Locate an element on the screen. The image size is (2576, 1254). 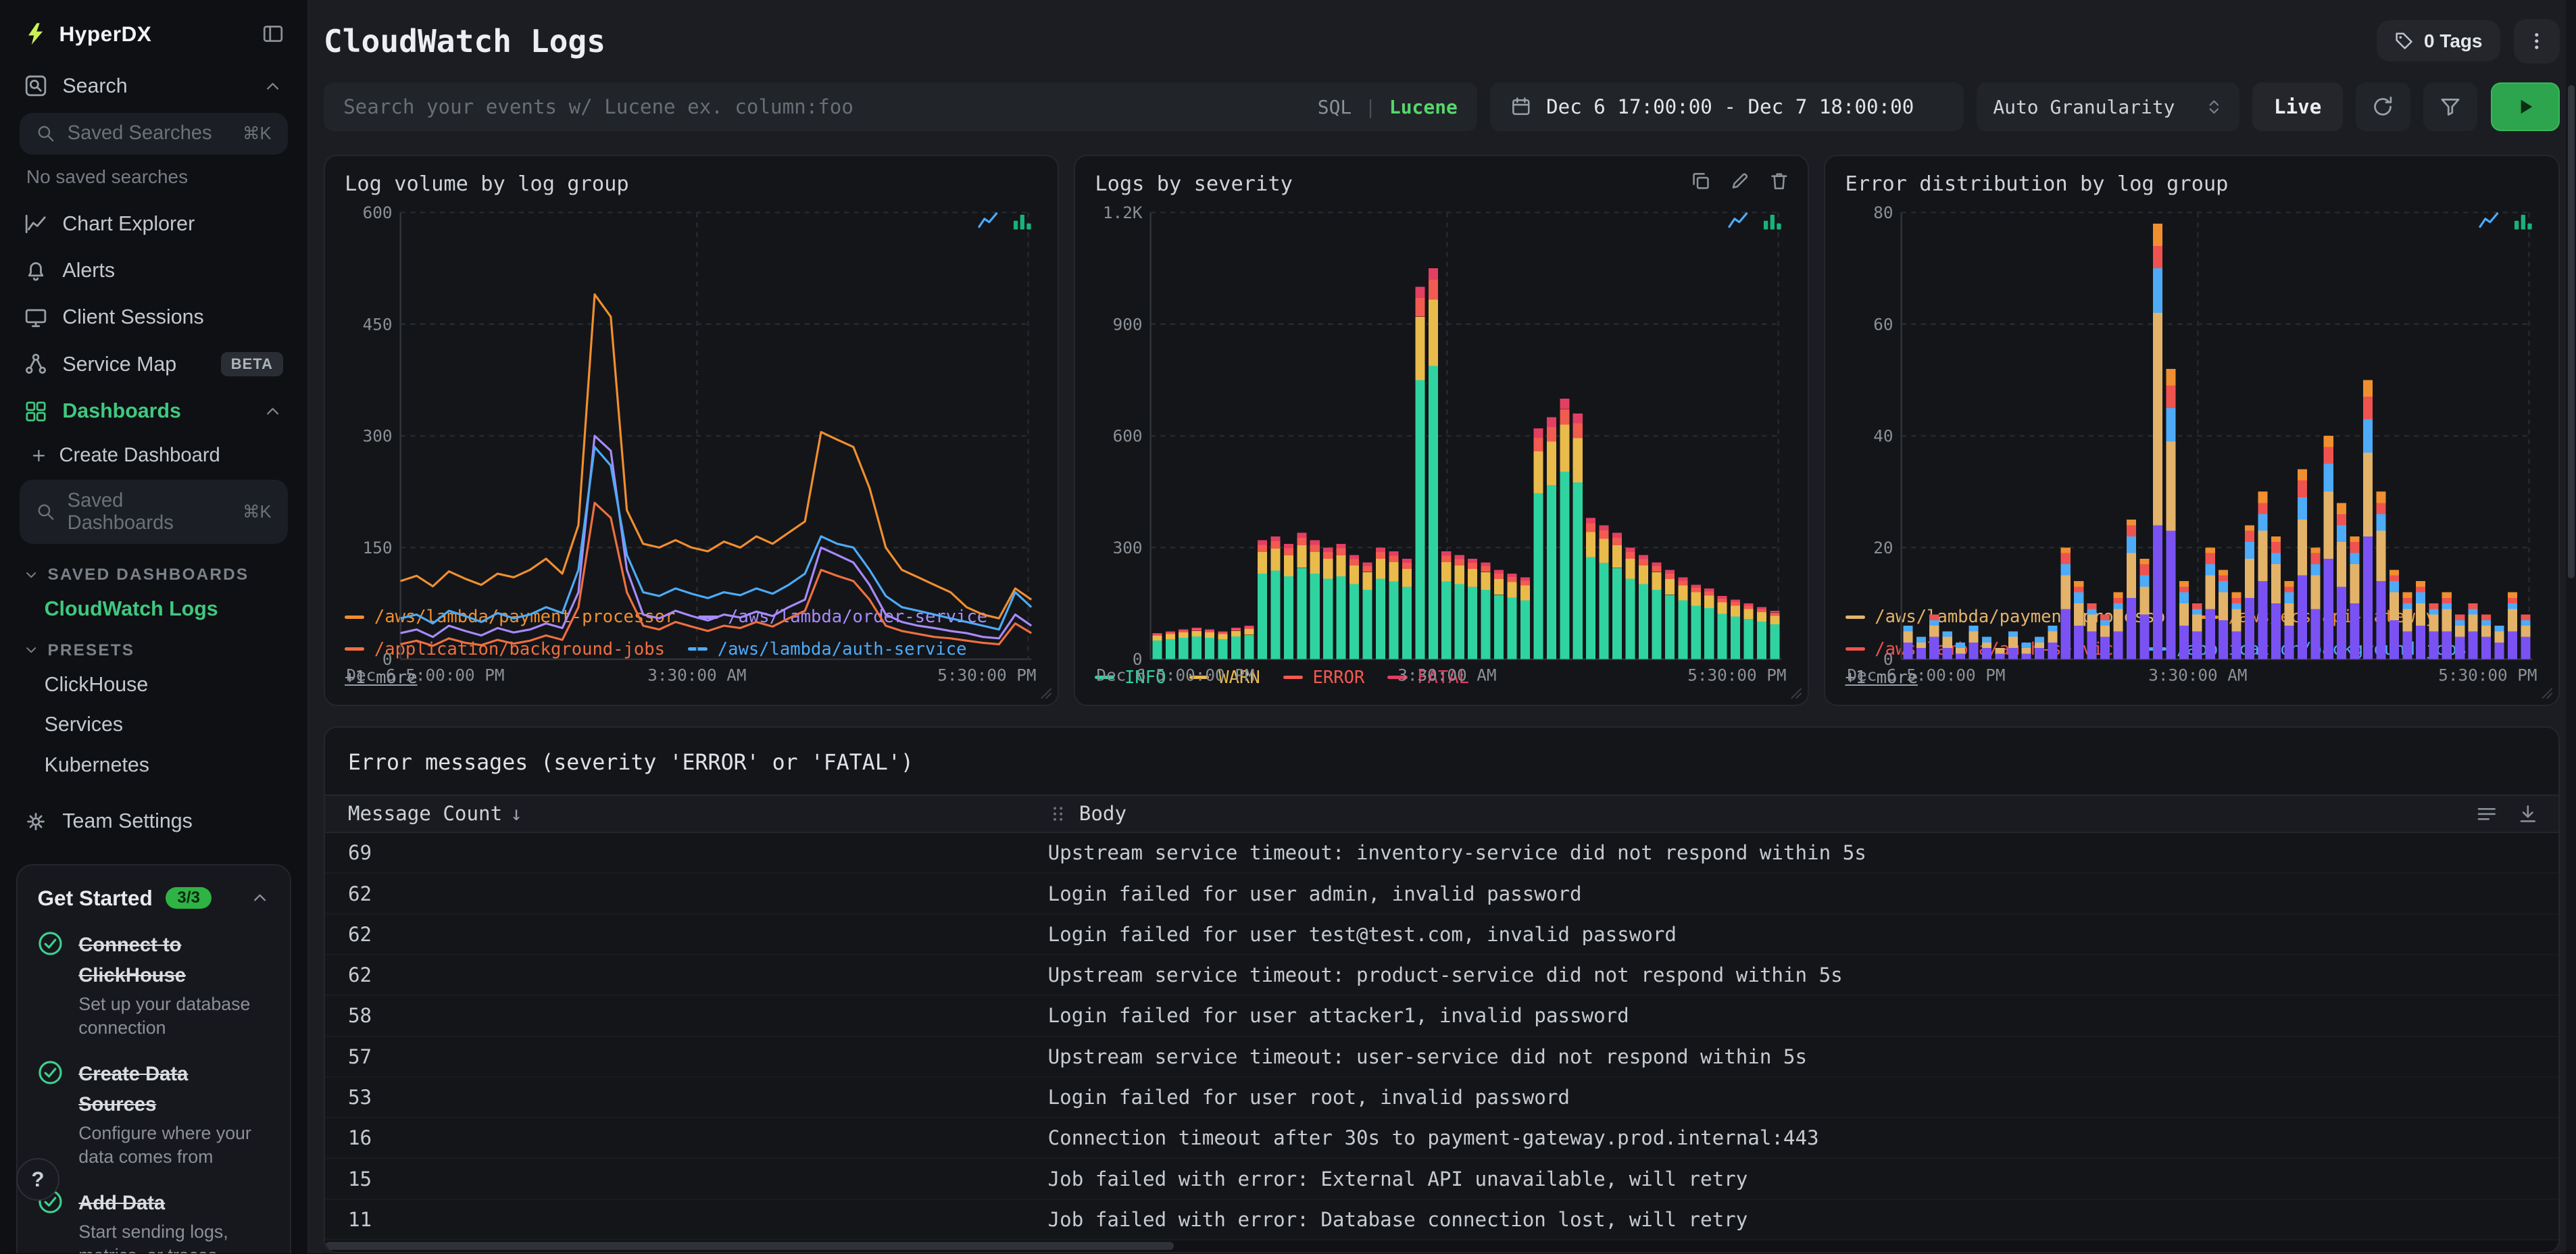
sql-toggle: SQL is located at coordinates (1335, 107).